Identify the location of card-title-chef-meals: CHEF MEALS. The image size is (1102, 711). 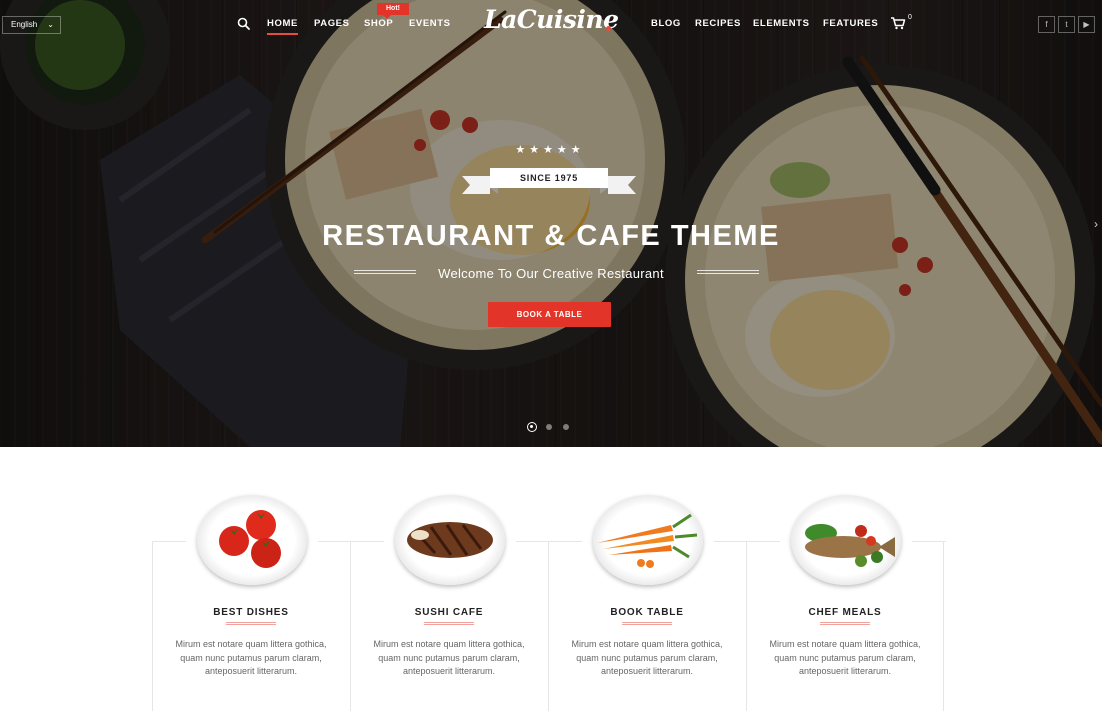
(845, 612).